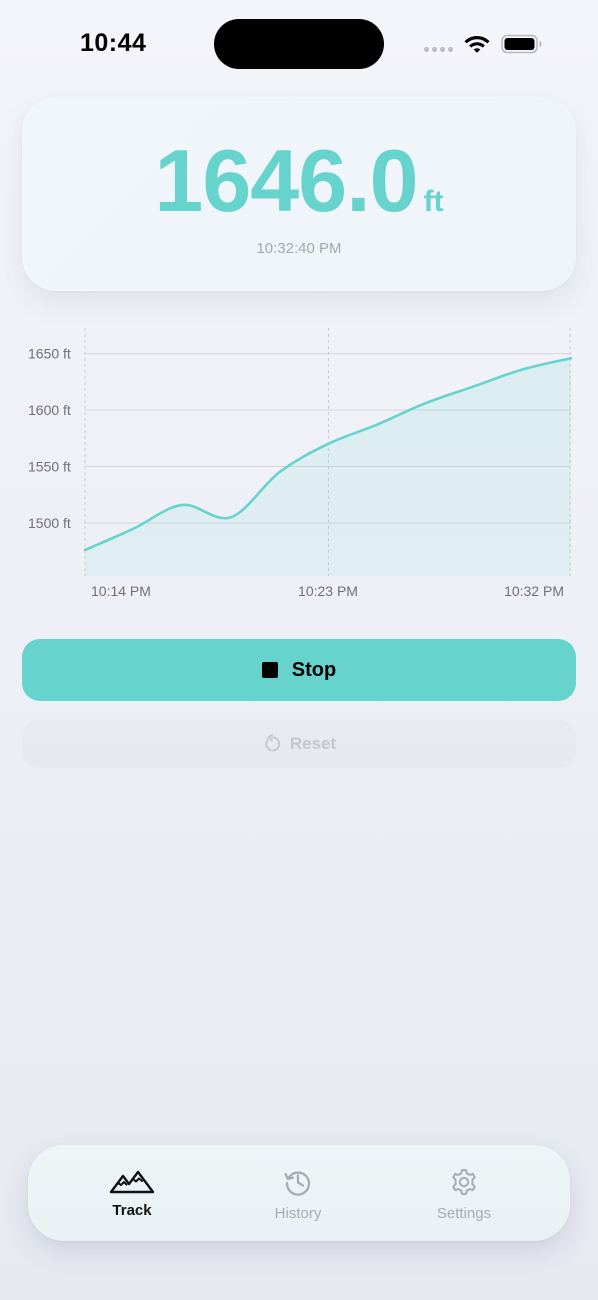  I want to click on tab-history: History, so click(298, 1193).